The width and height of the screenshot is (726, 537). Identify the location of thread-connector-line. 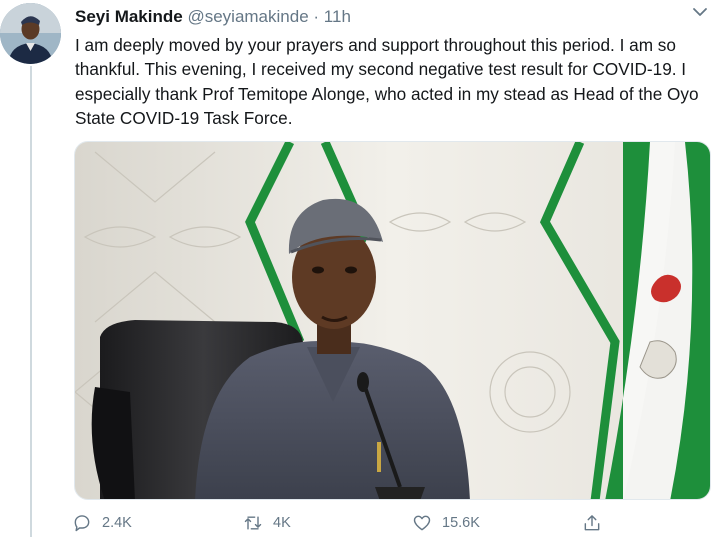
(31, 301).